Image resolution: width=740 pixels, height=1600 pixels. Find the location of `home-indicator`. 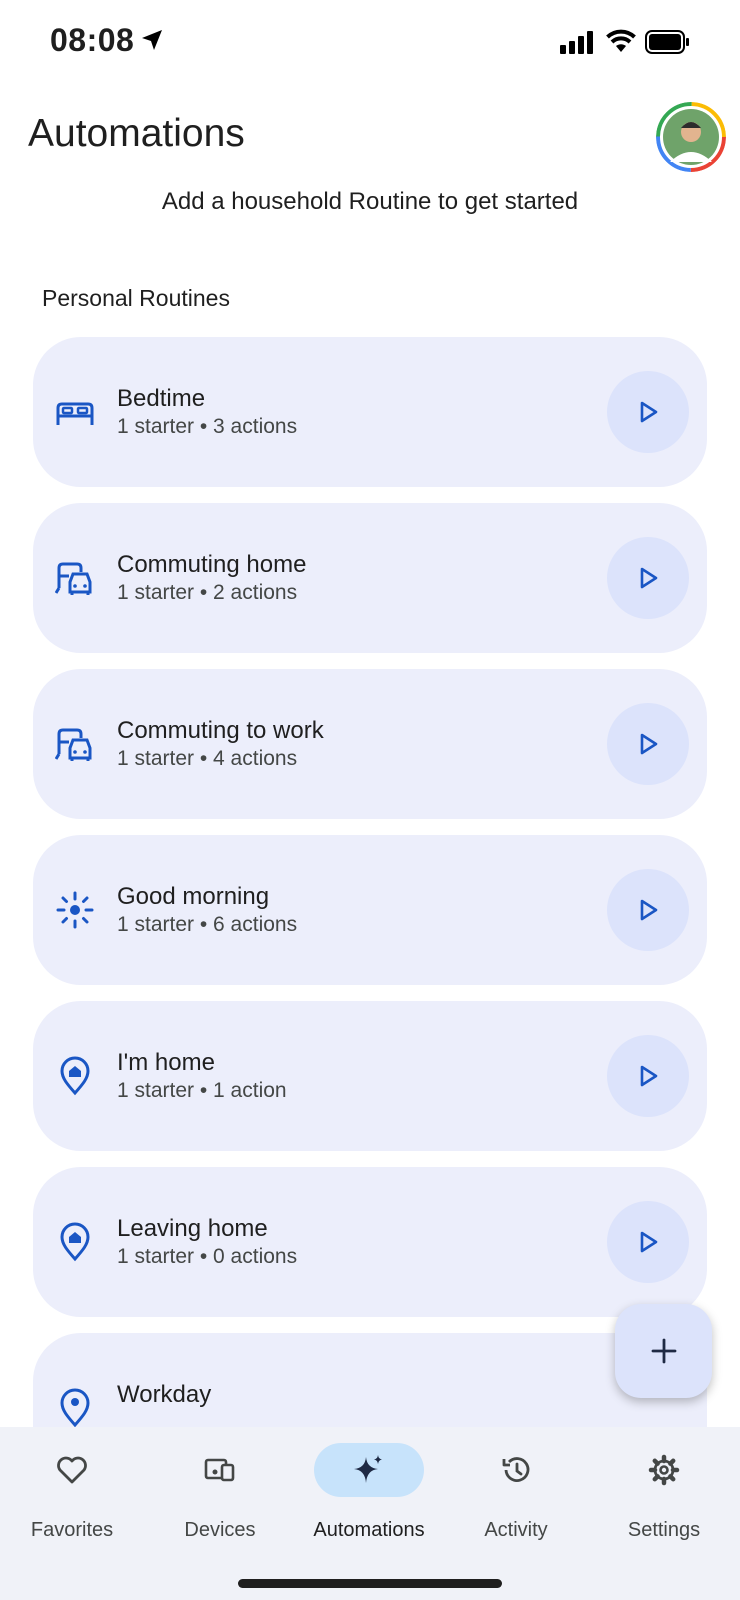

home-indicator is located at coordinates (370, 1583).